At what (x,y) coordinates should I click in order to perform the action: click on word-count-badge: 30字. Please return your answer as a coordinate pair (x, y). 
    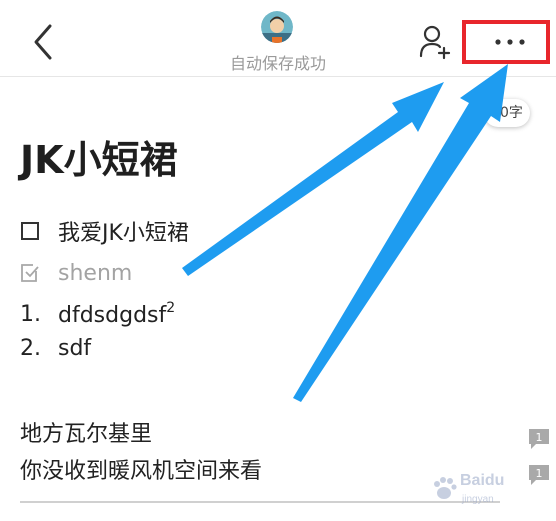
    Looking at the image, I should click on (507, 113).